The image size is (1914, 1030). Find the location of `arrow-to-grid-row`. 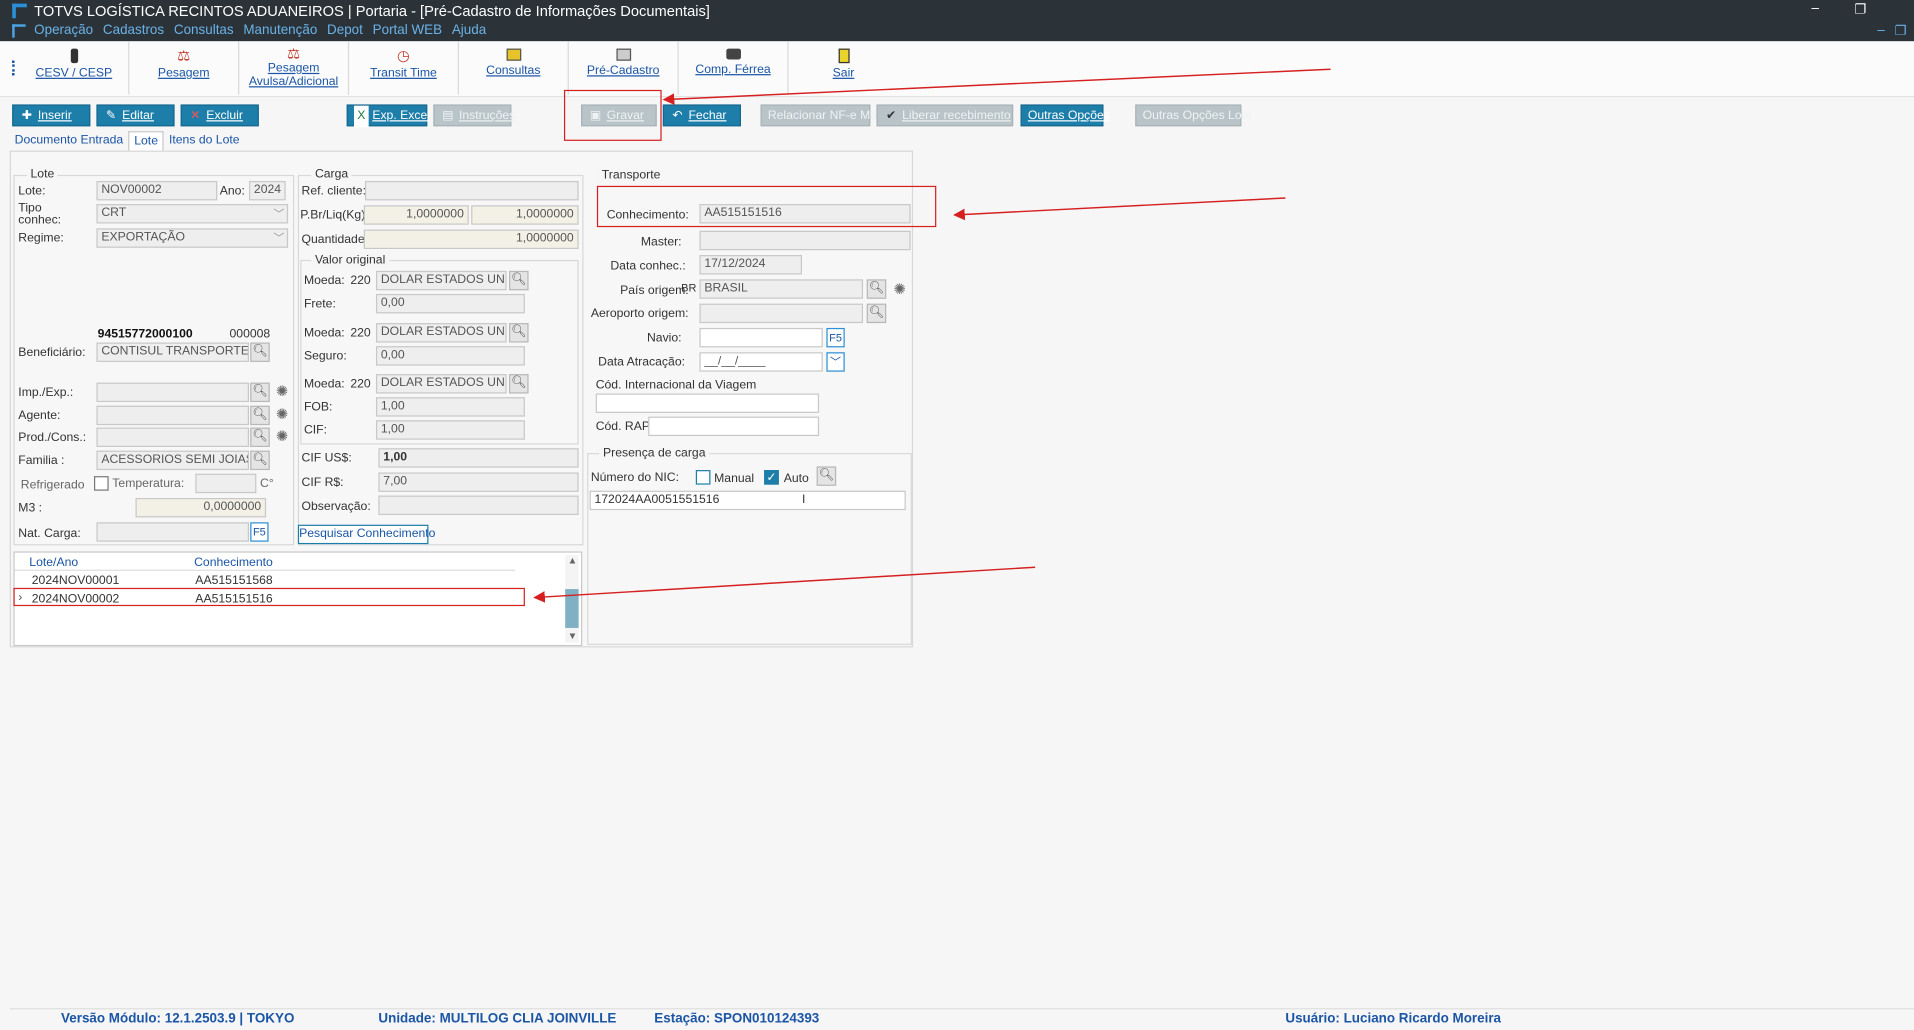

arrow-to-grid-row is located at coordinates (784, 584).